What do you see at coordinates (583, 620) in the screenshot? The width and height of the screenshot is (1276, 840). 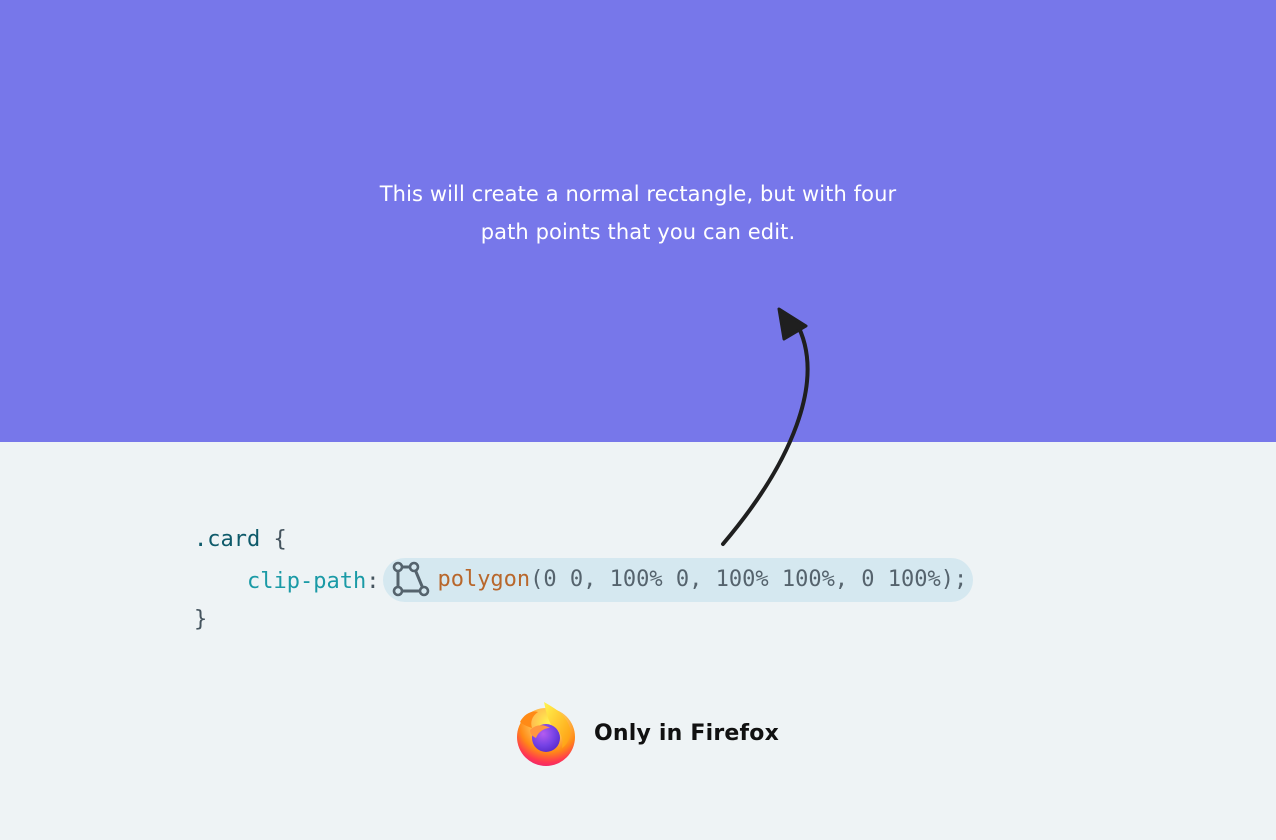 I see `code-line-3: }` at bounding box center [583, 620].